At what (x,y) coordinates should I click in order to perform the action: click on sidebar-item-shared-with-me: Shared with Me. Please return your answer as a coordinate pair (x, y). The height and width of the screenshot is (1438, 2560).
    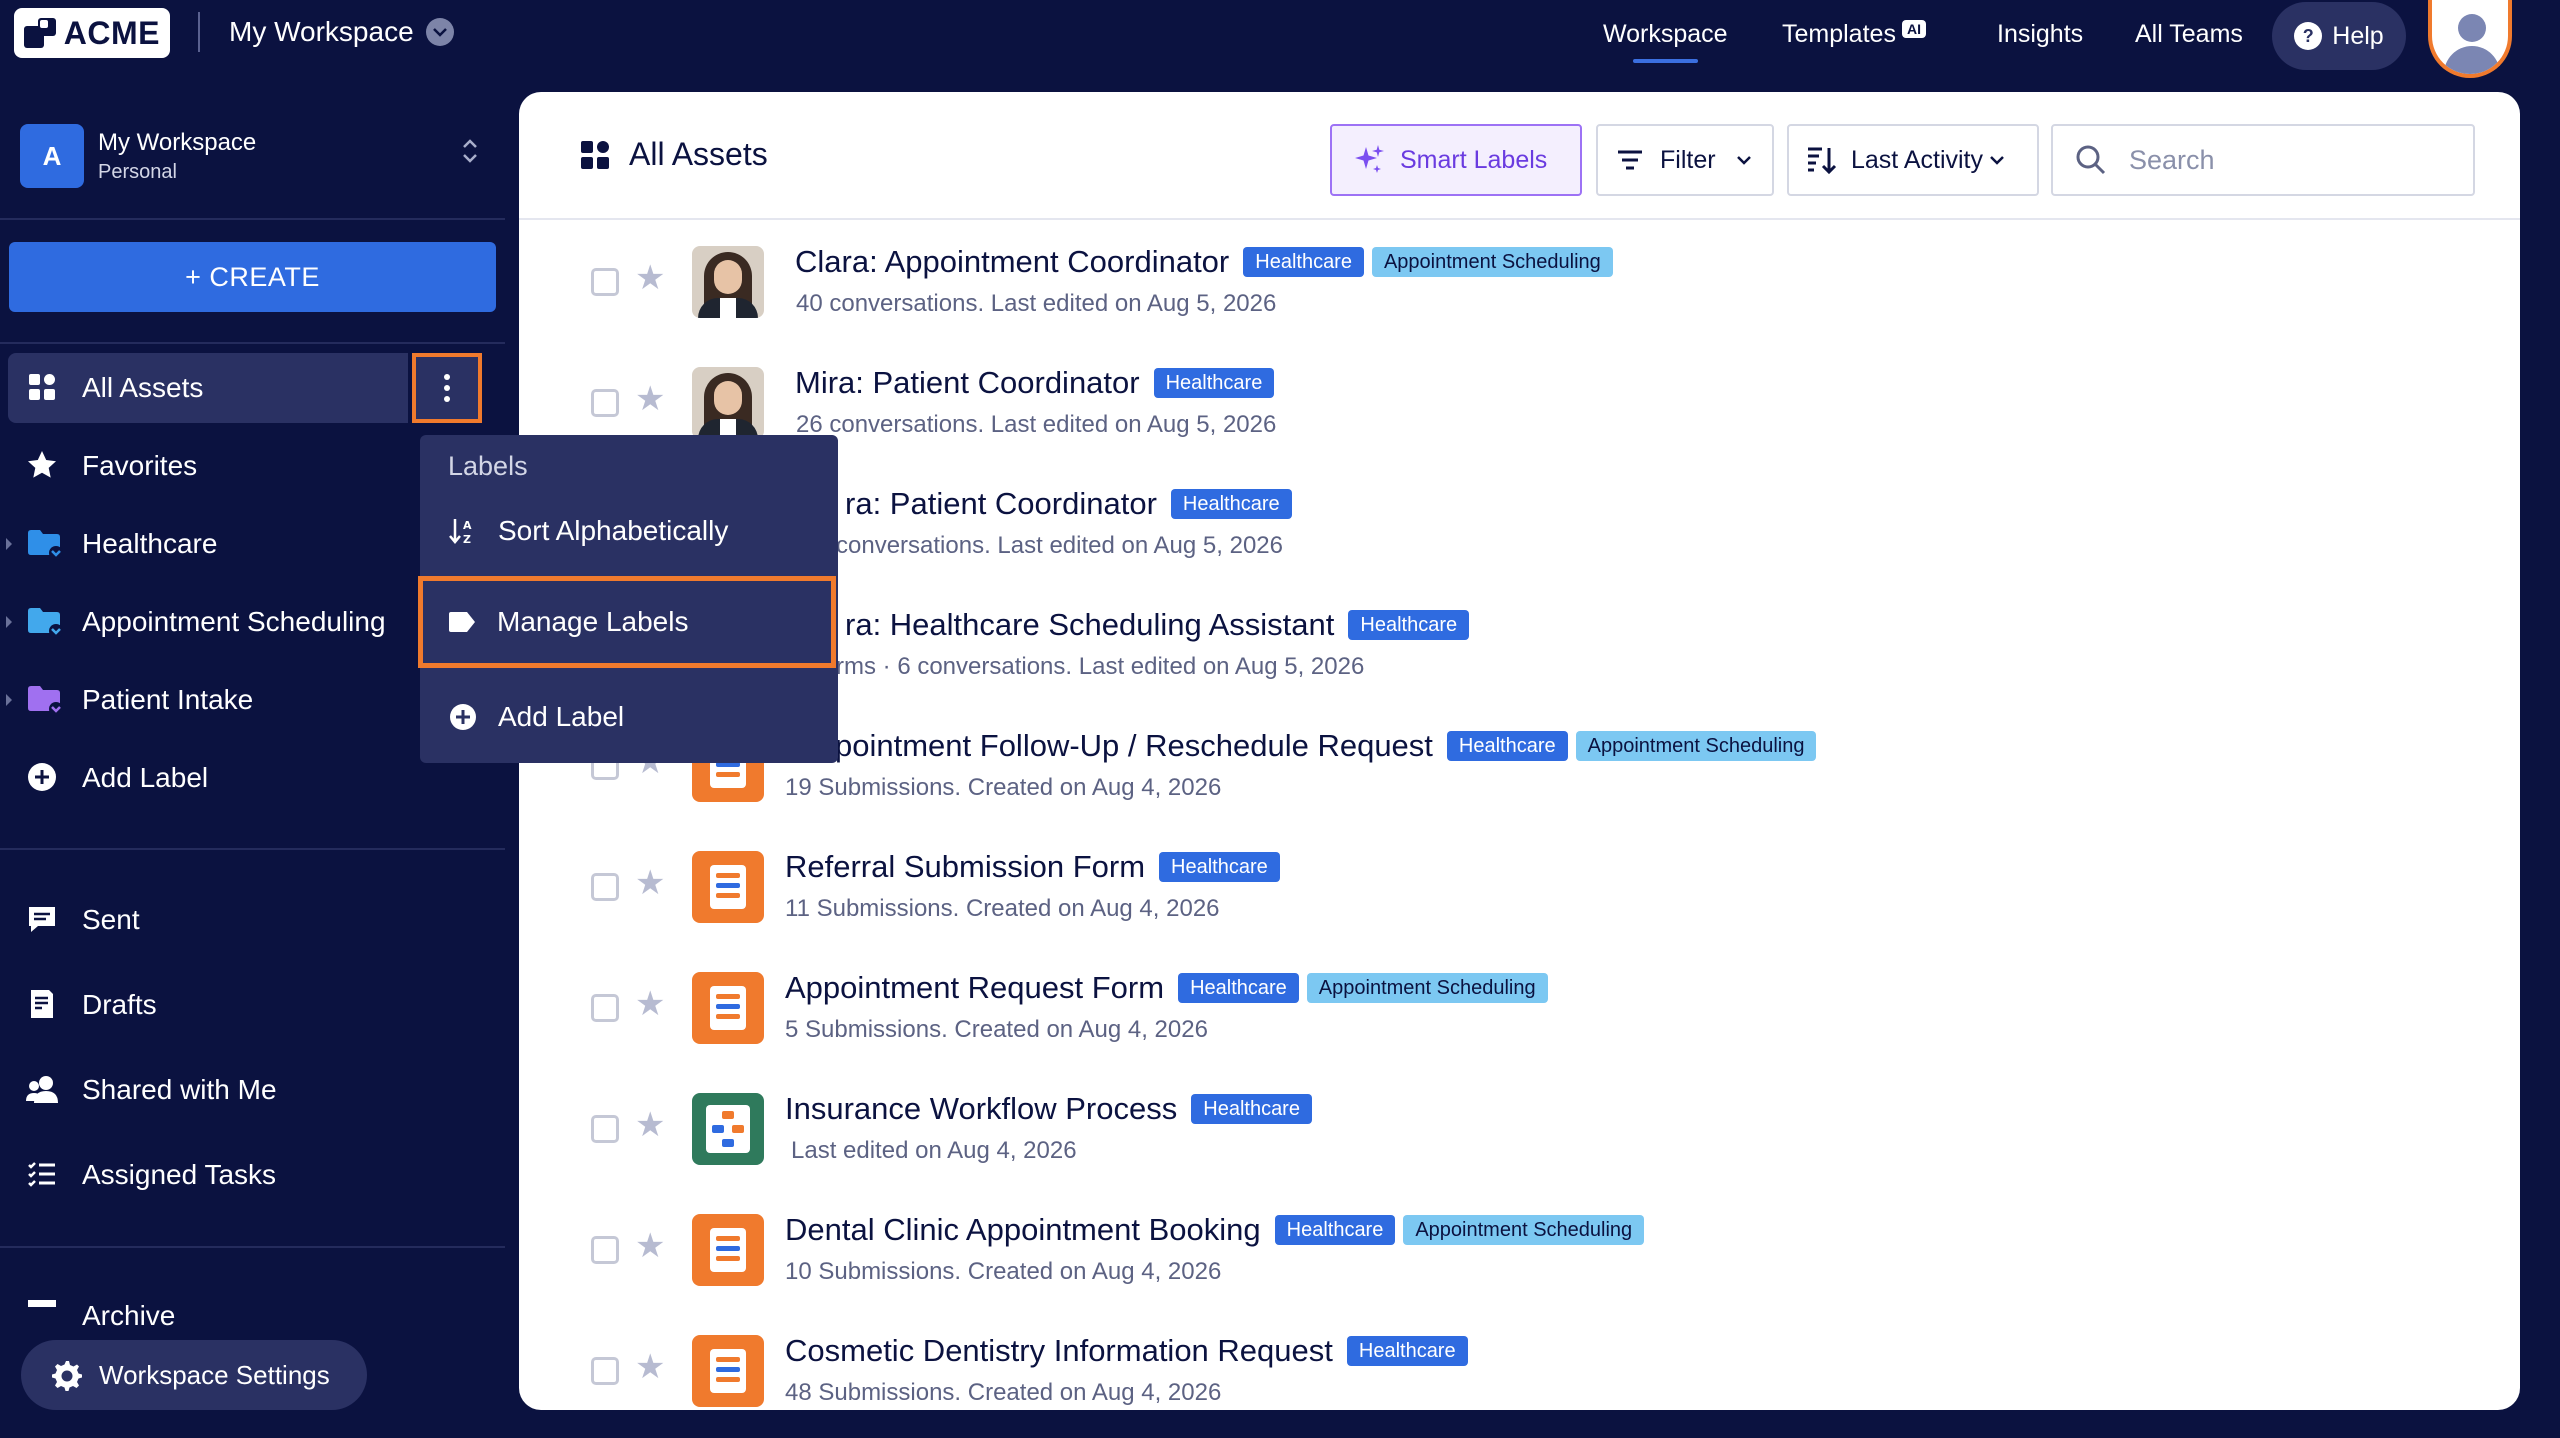
    Looking at the image, I should click on (253, 1090).